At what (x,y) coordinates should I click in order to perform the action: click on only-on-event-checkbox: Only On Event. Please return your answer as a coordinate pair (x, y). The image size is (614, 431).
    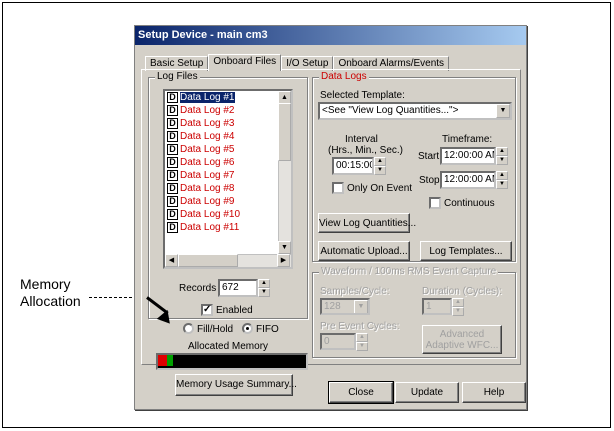
    Looking at the image, I should click on (372, 188).